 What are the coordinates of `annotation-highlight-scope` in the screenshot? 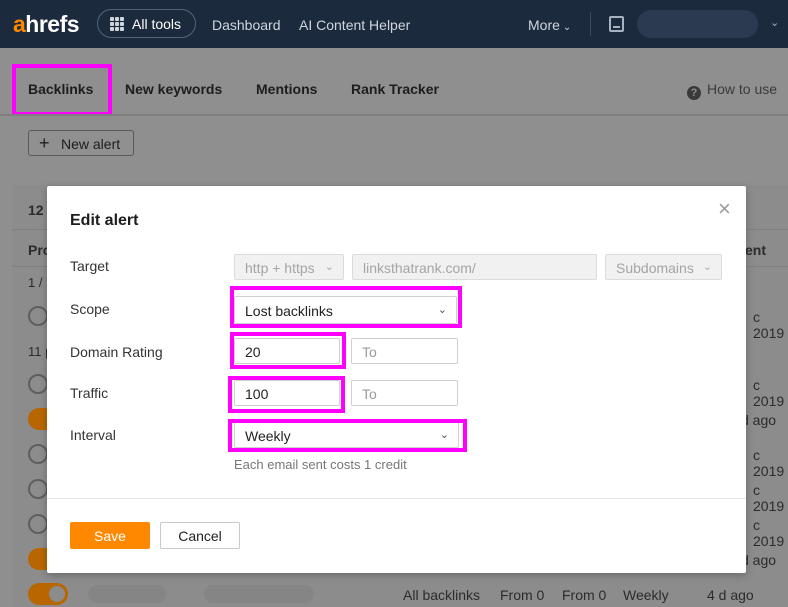 It's located at (346, 307).